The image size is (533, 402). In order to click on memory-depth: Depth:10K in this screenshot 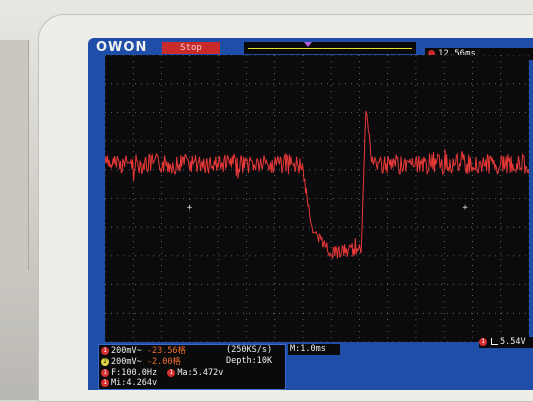, I will do `click(249, 361)`.